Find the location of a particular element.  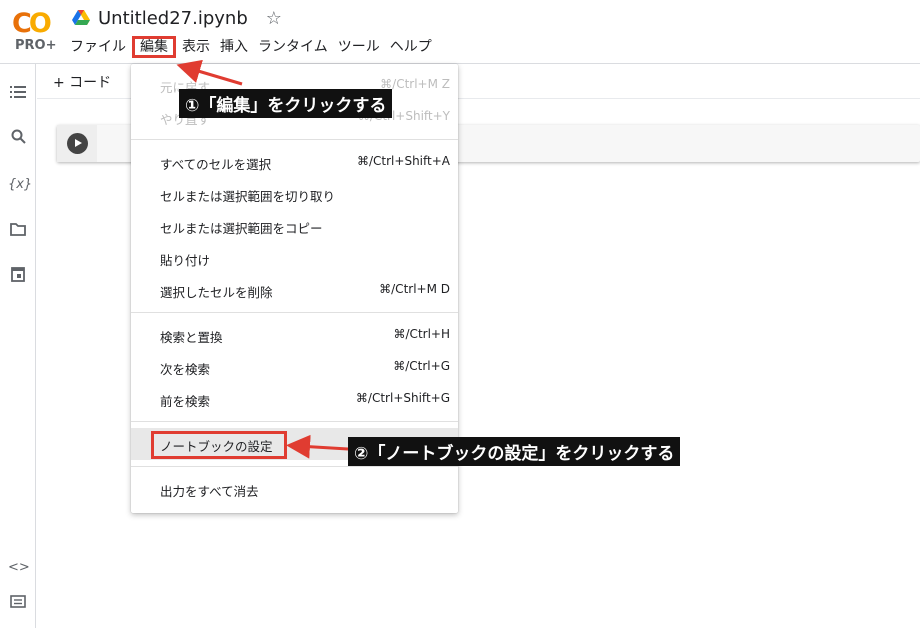

edit-menu-item-shortcut: ⌘/Ctrl+Shift+G is located at coordinates (402, 398).